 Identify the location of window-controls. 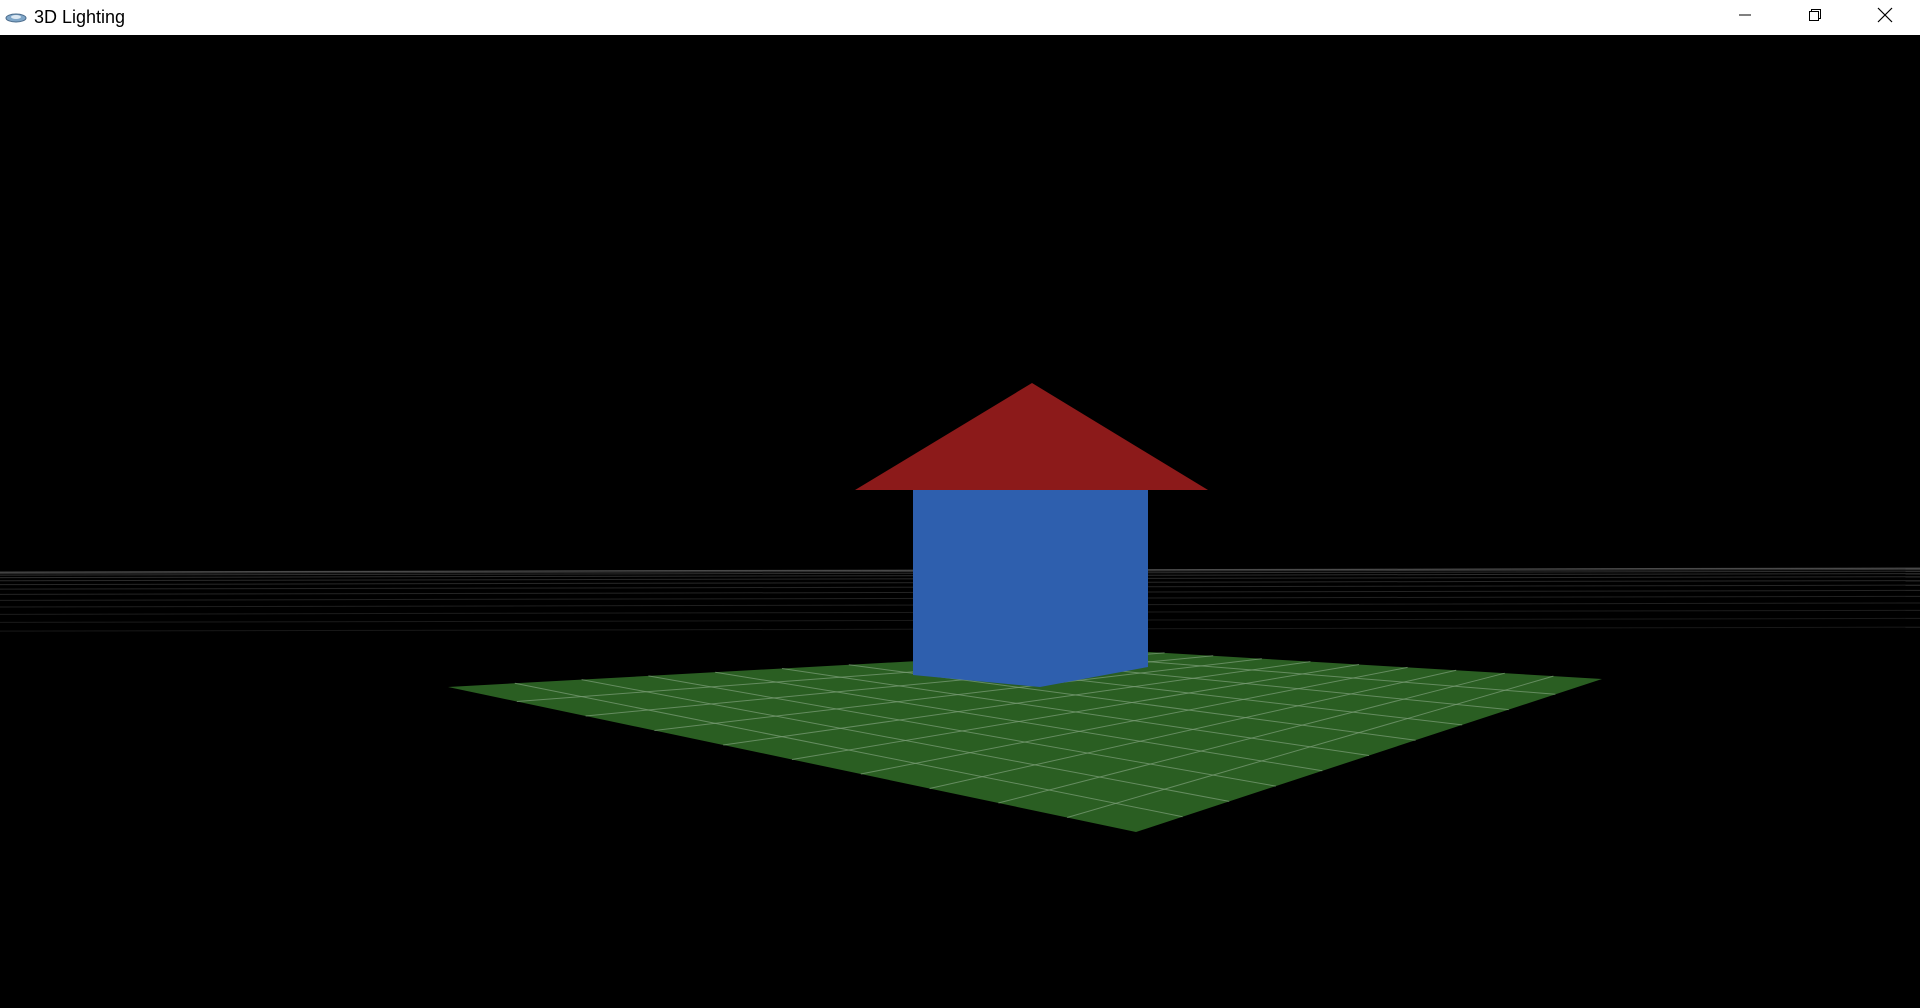
(1815, 17).